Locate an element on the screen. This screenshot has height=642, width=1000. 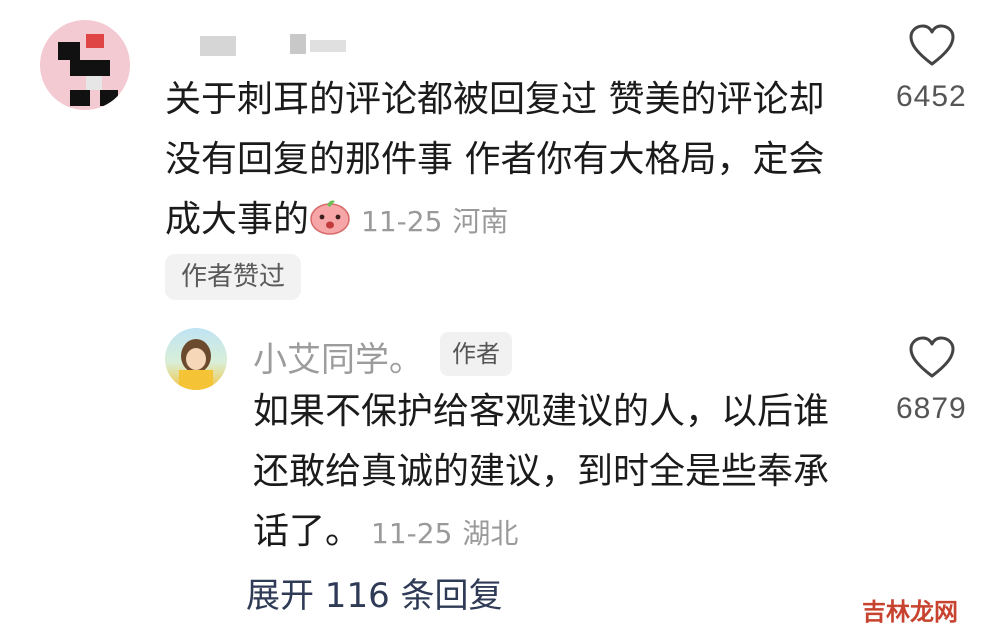
site-watermark: 吉林龙网 is located at coordinates (910, 612).